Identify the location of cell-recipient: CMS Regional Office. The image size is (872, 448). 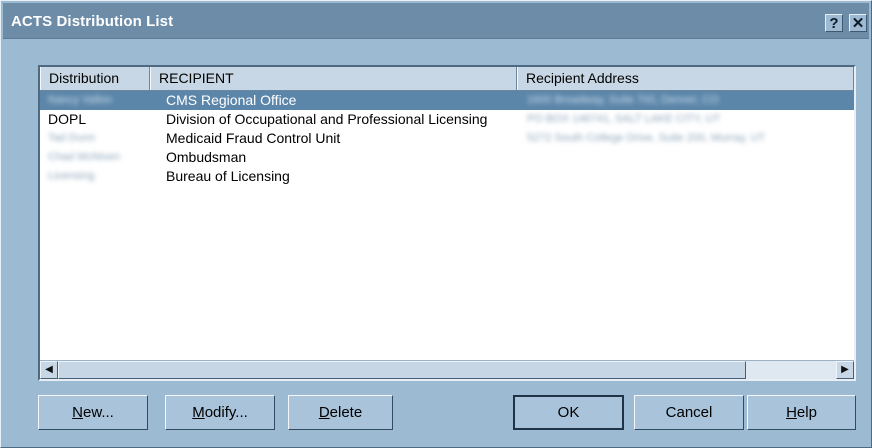
(231, 100).